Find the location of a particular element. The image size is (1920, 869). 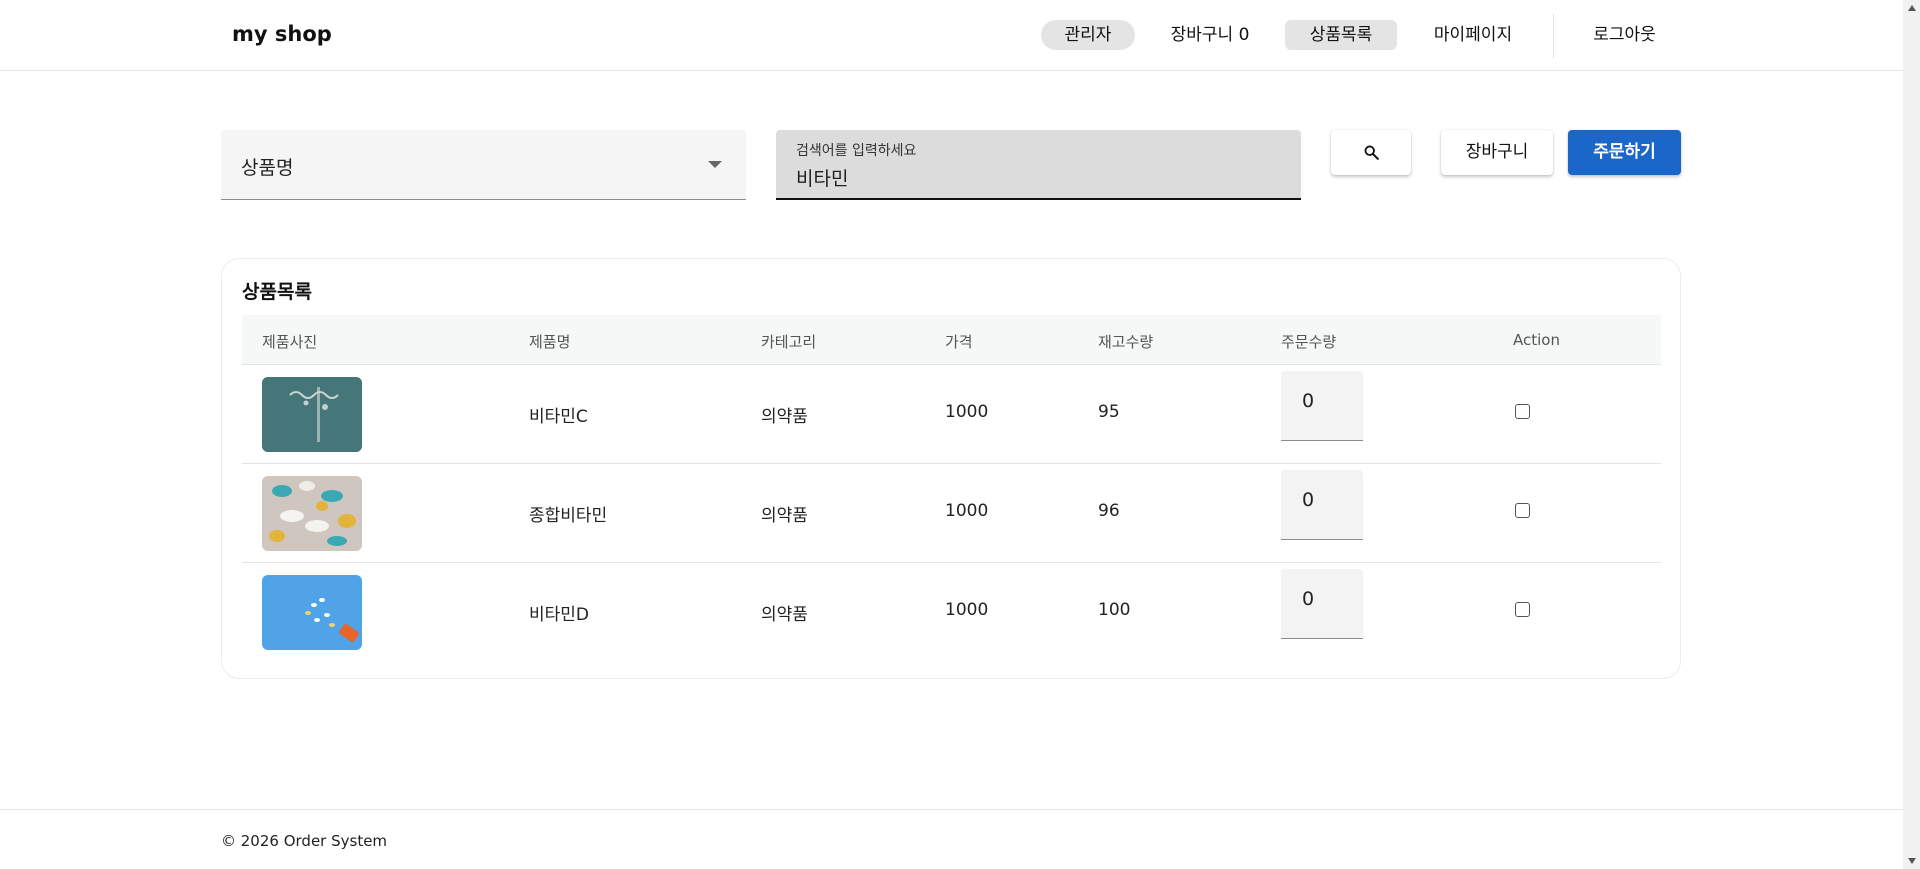

footer: © 2026 Order System is located at coordinates (951, 839).